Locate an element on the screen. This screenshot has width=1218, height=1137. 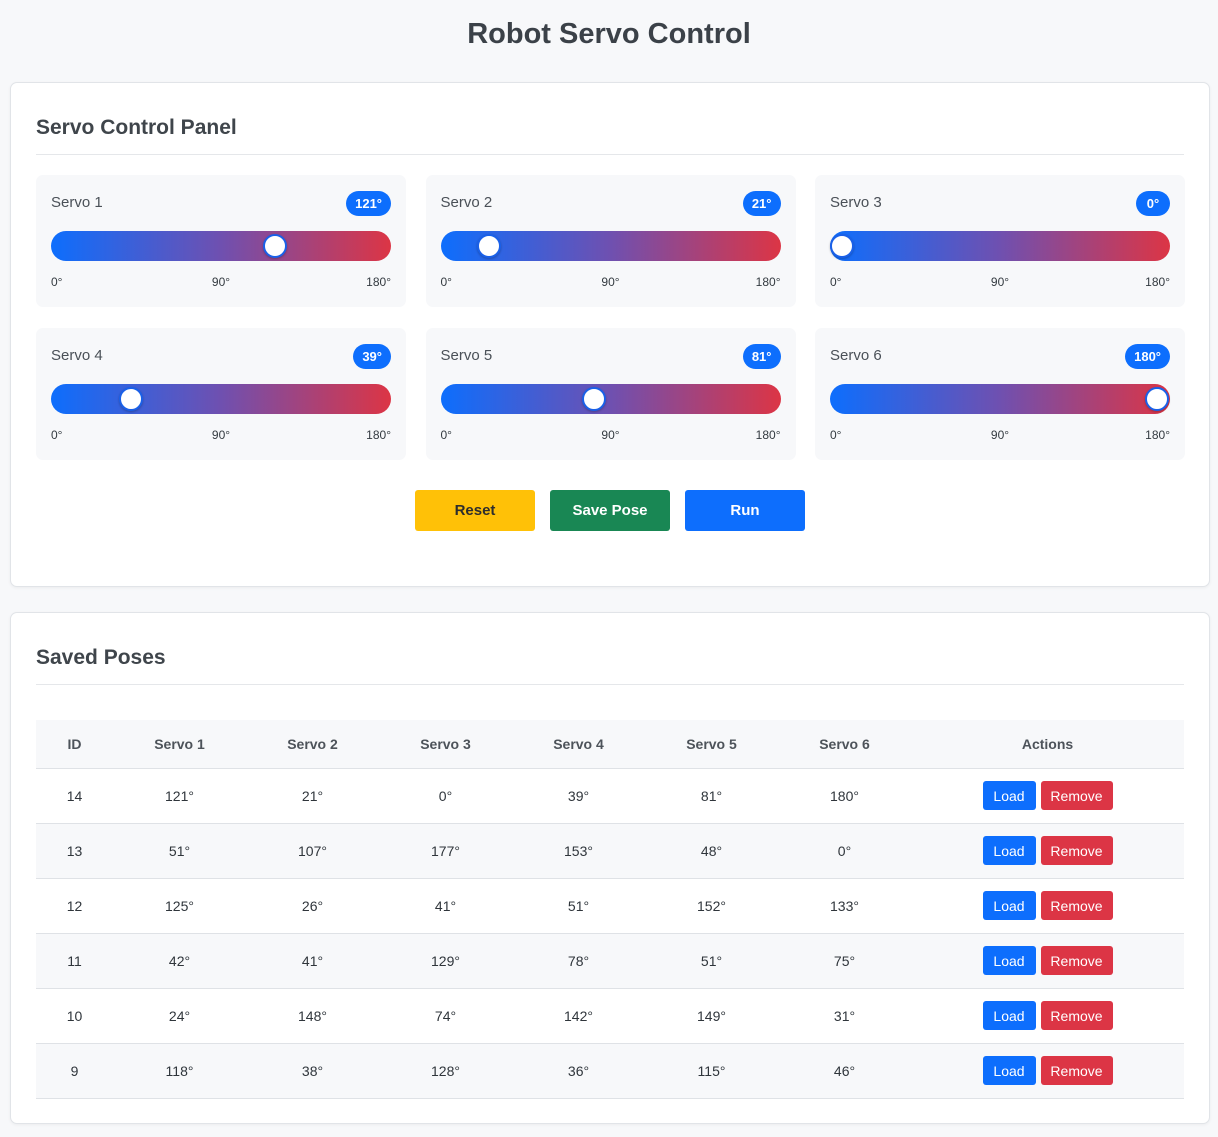
control-buttons: Reset Save Pose Run is located at coordinates (610, 510).